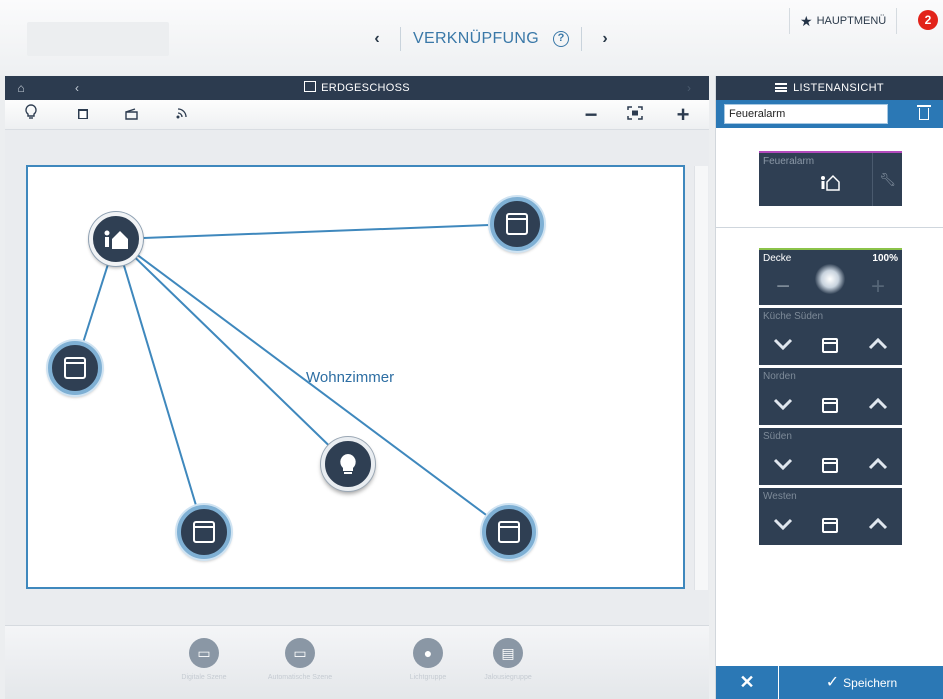  What do you see at coordinates (806, 114) in the screenshot?
I see `scene-name-input` at bounding box center [806, 114].